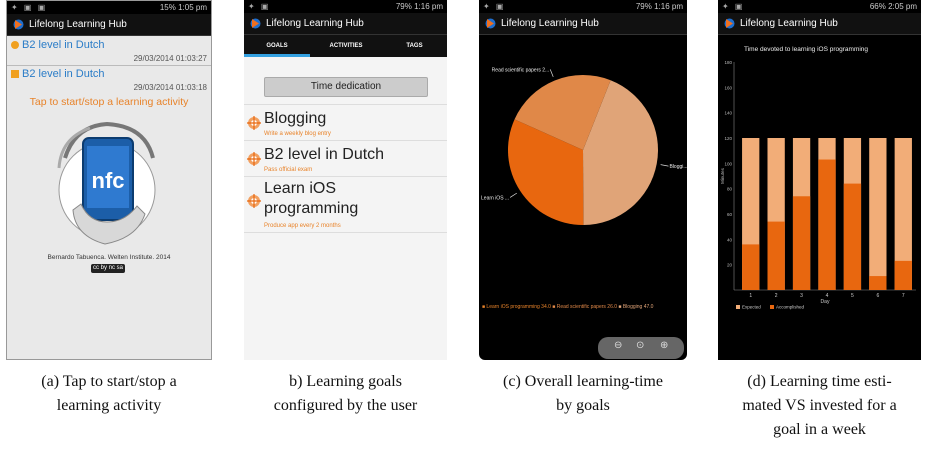 This screenshot has height=461, width=927. I want to click on caption-line: learning activity, so click(109, 405).